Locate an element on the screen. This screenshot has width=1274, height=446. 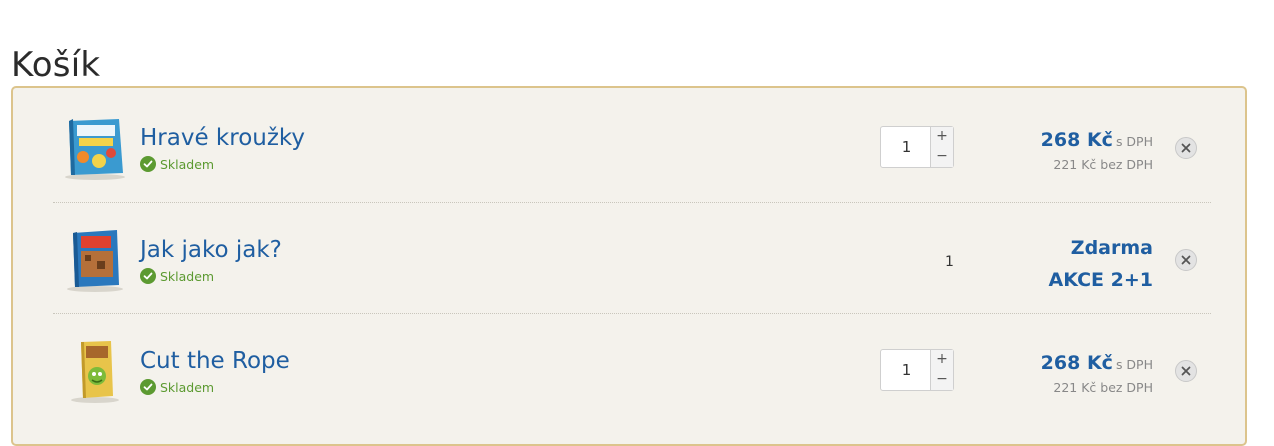
promo-price-block: Zdarma AKCE 2+1 is located at coordinates (1101, 264).